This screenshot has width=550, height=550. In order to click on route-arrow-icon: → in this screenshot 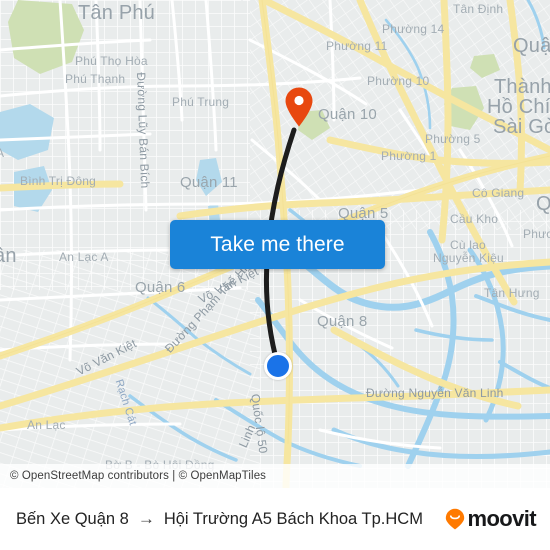, I will do `click(146, 518)`.